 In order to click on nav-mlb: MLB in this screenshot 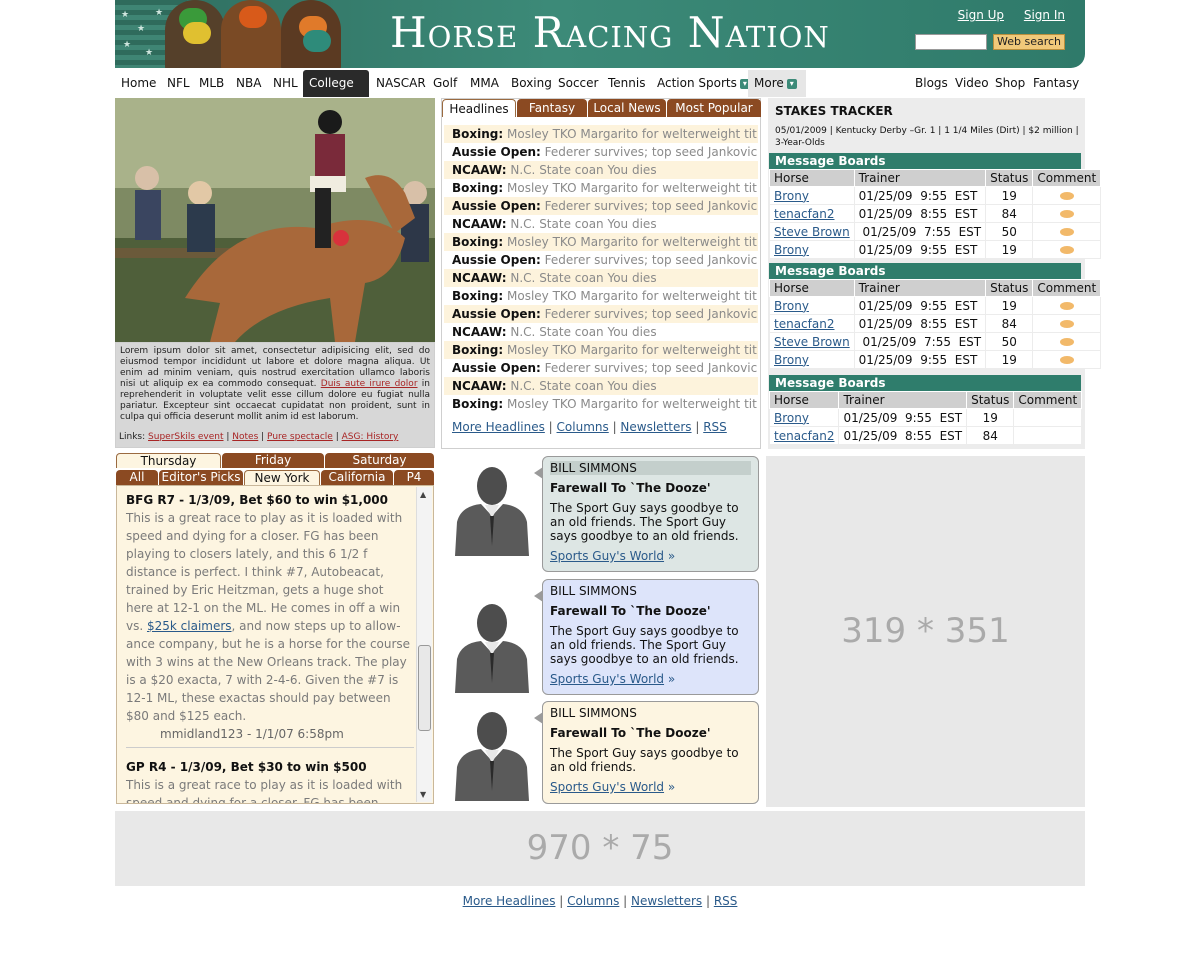, I will do `click(211, 83)`.